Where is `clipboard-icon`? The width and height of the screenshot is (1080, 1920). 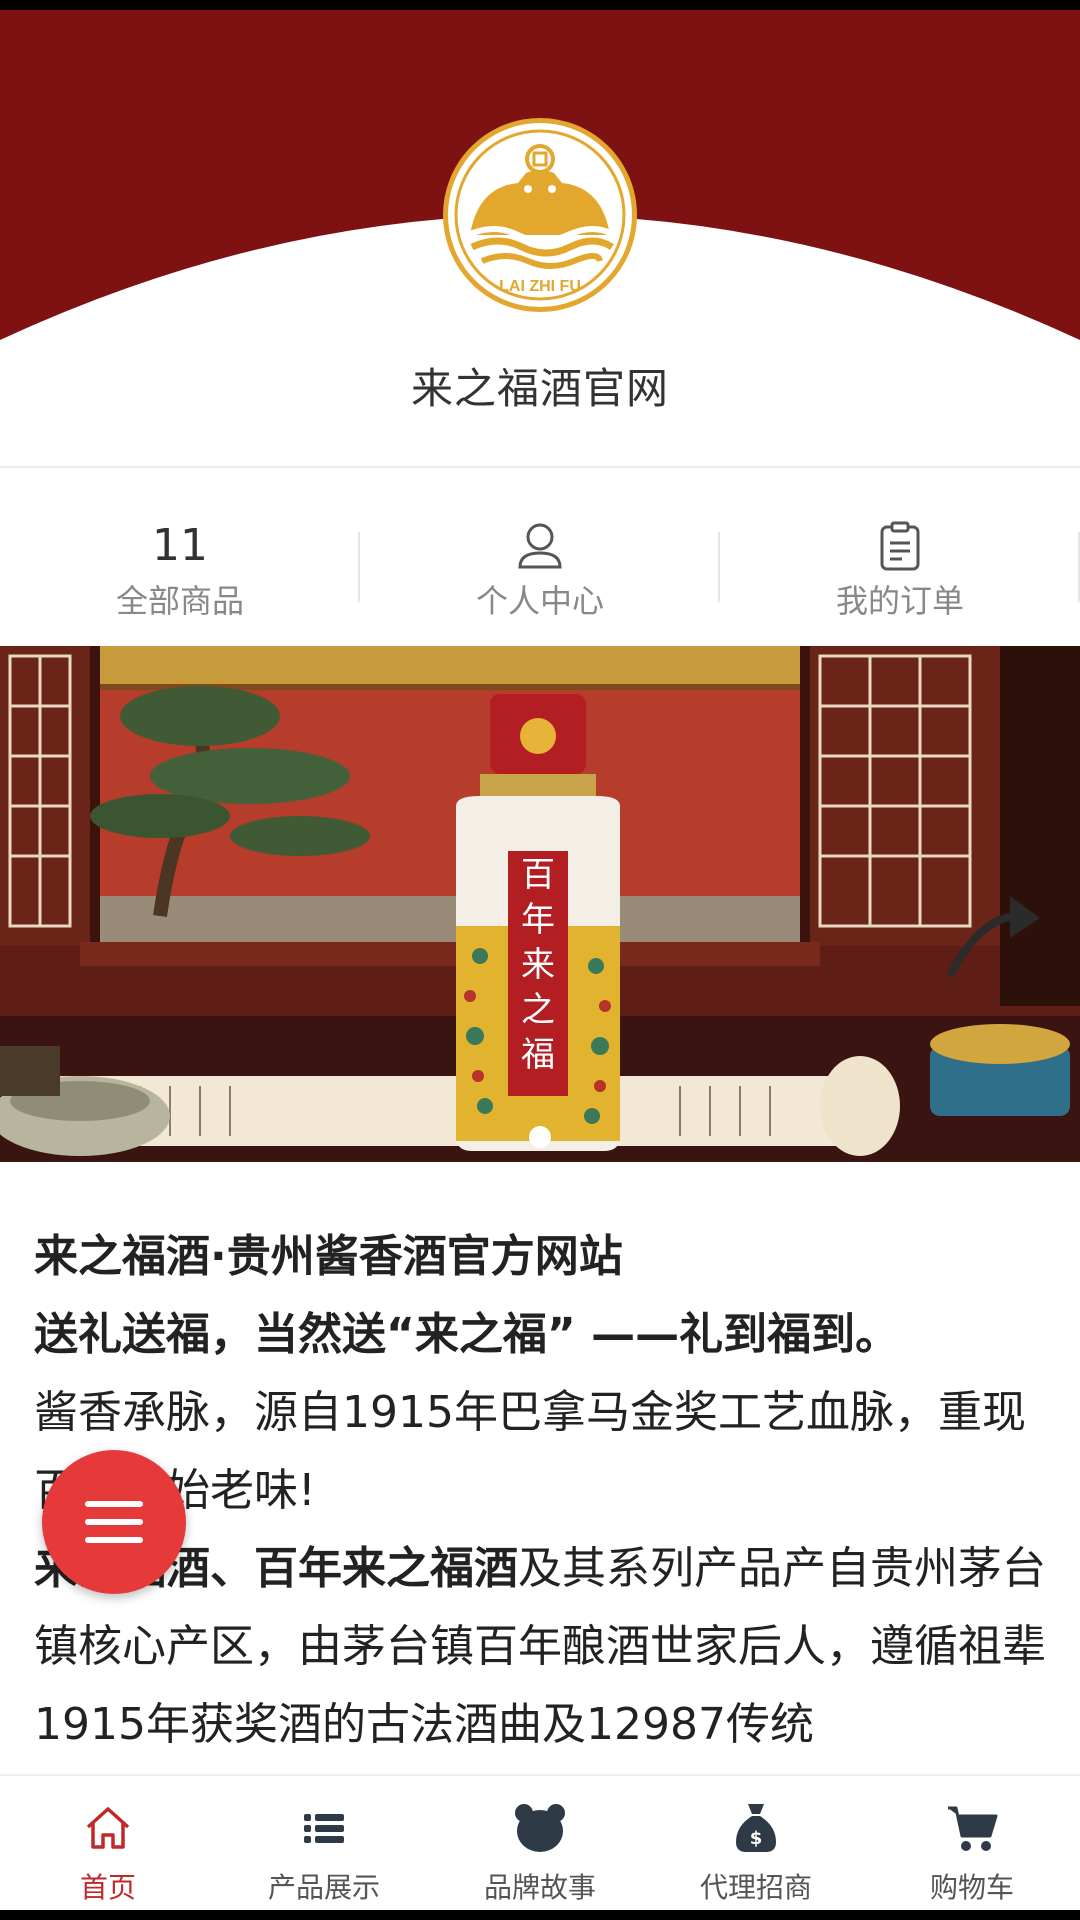 clipboard-icon is located at coordinates (900, 546).